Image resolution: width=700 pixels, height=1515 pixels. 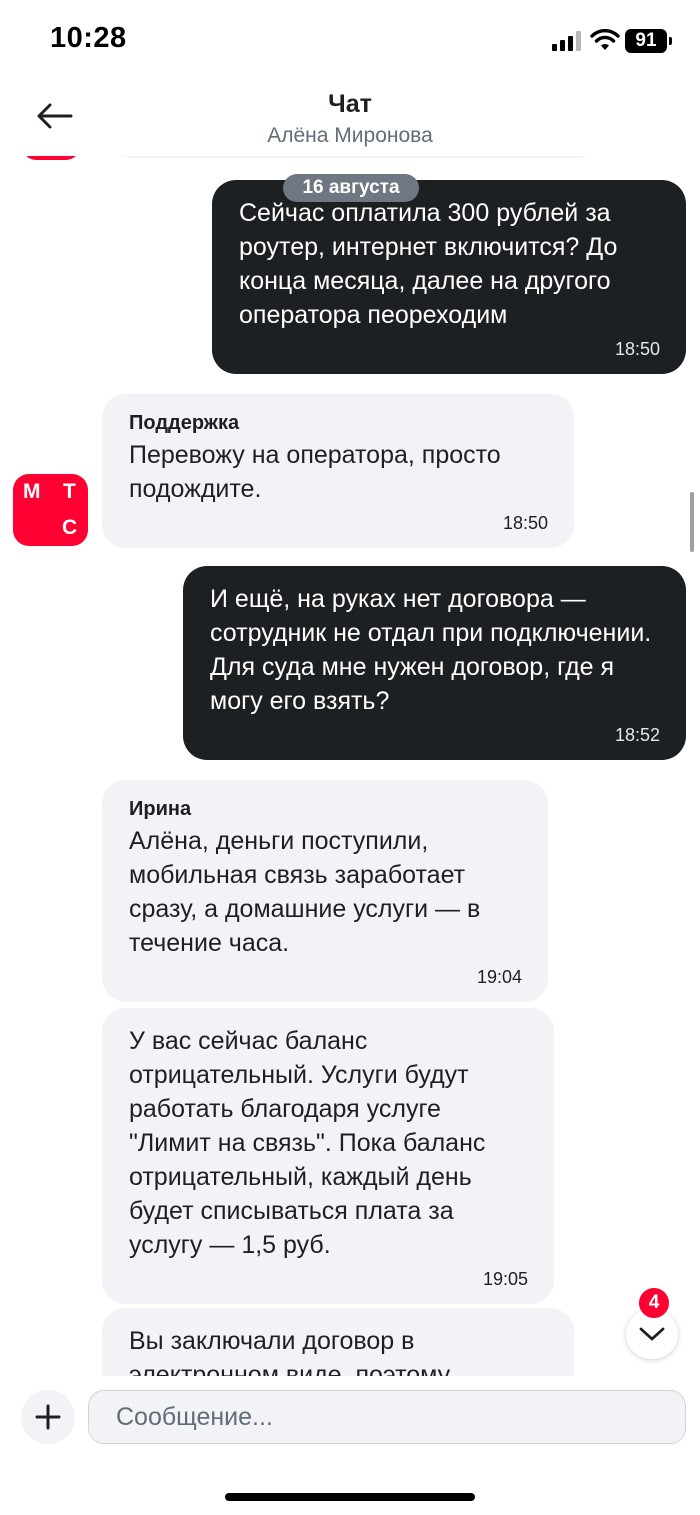 I want to click on home-indicator, so click(x=350, y=1497).